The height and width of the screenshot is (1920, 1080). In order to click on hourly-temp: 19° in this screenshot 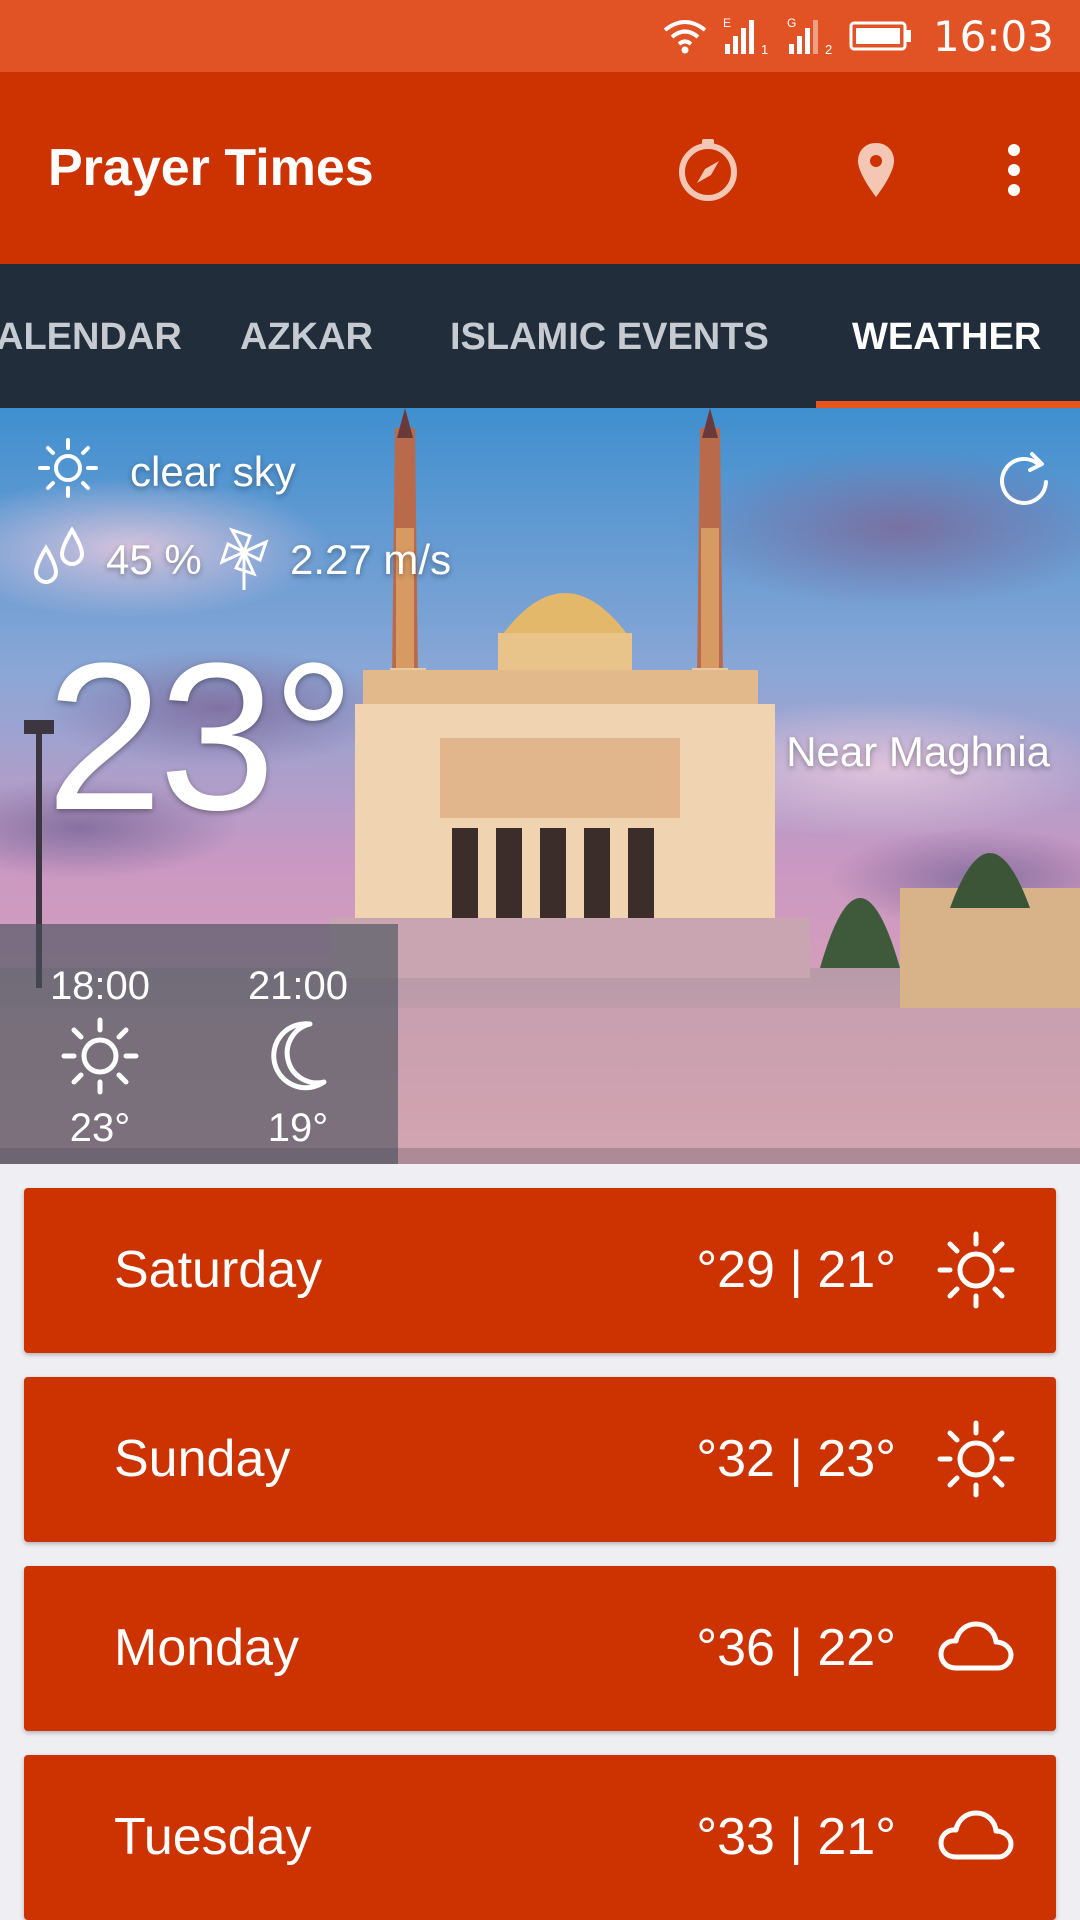, I will do `click(298, 1128)`.